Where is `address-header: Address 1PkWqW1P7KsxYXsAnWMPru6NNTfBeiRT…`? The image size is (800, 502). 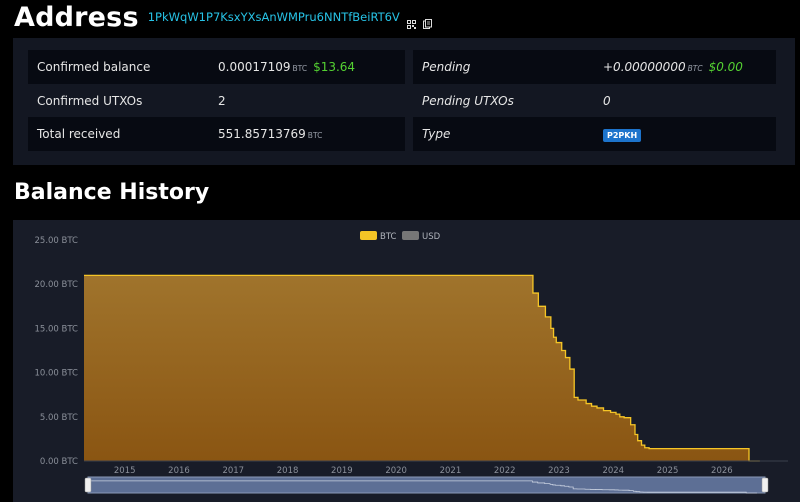
address-header: Address 1PkWqW1P7KsxYXsAnWMPru6NNTfBeiRT… is located at coordinates (223, 17).